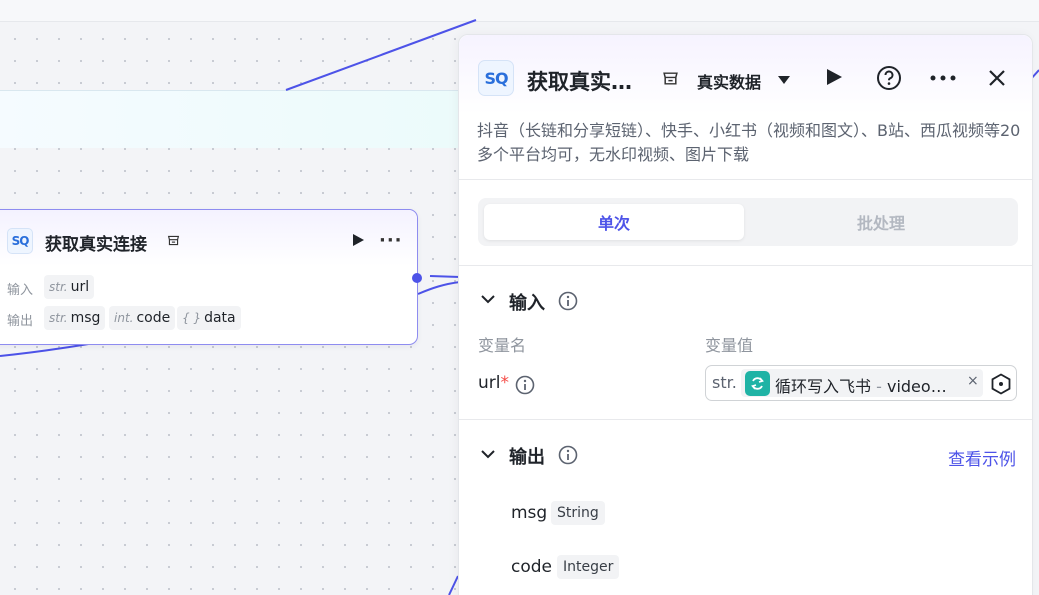  I want to click on output-field-type: Integer, so click(588, 567).